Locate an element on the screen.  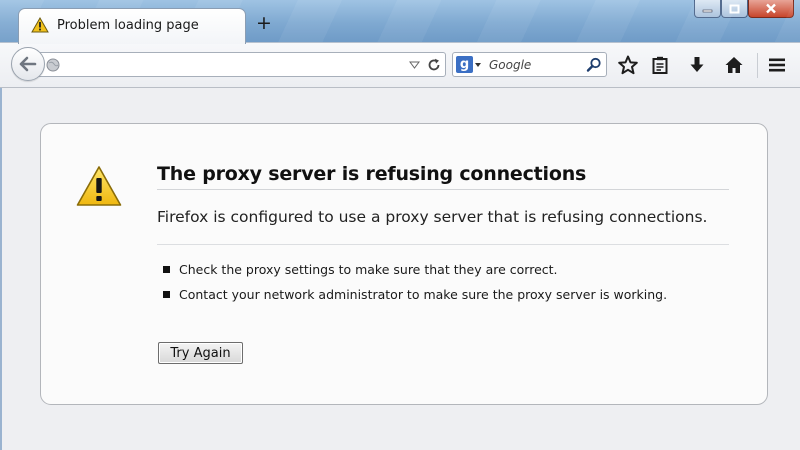
toolbar-separator is located at coordinates (757, 65).